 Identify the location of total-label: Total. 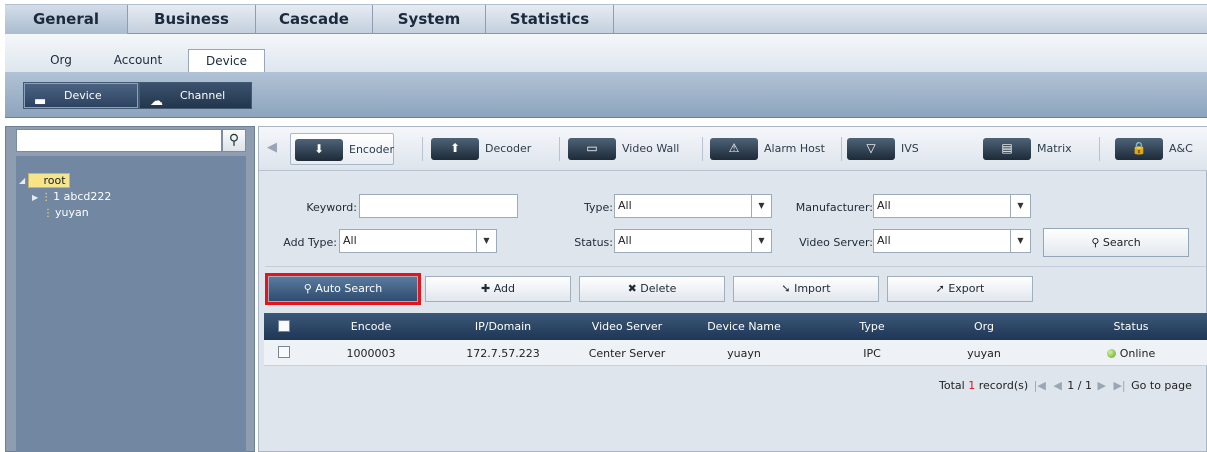
(952, 385).